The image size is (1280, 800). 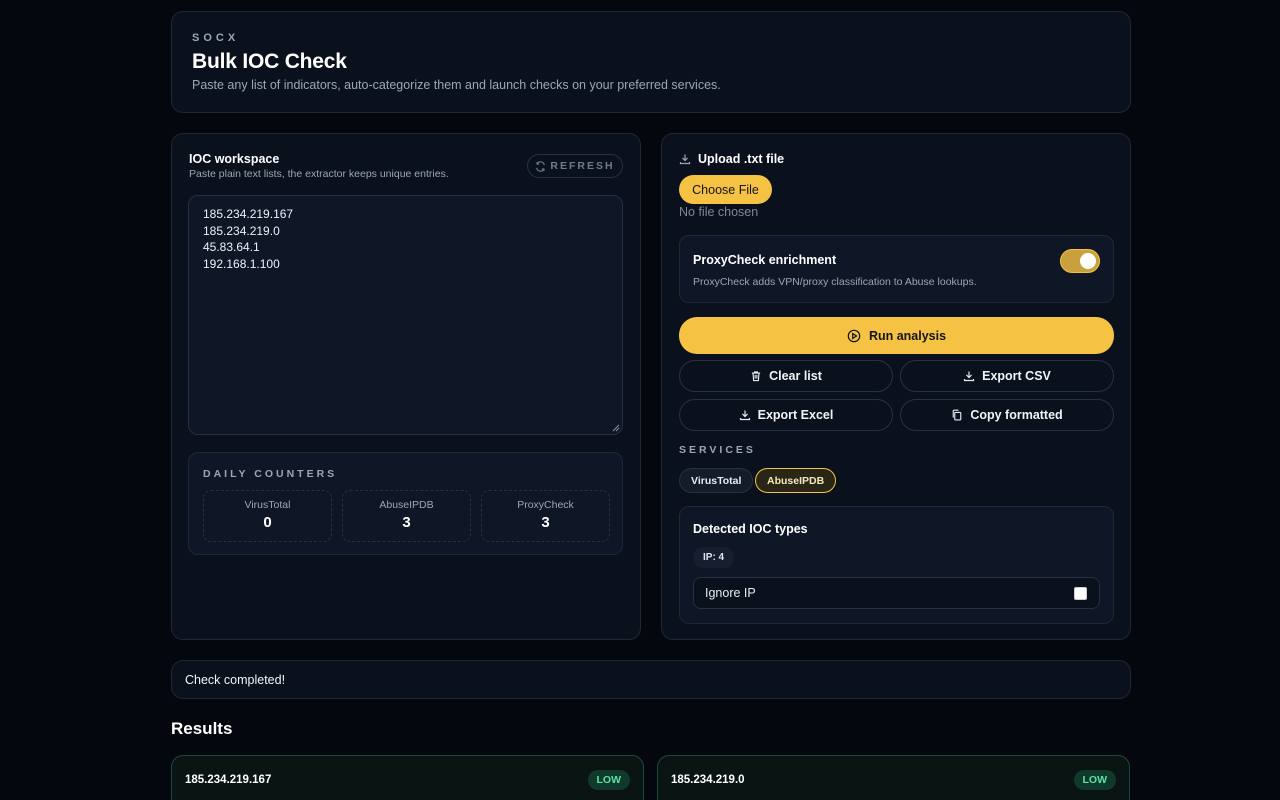 I want to click on toggle-knob, so click(x=1088, y=261).